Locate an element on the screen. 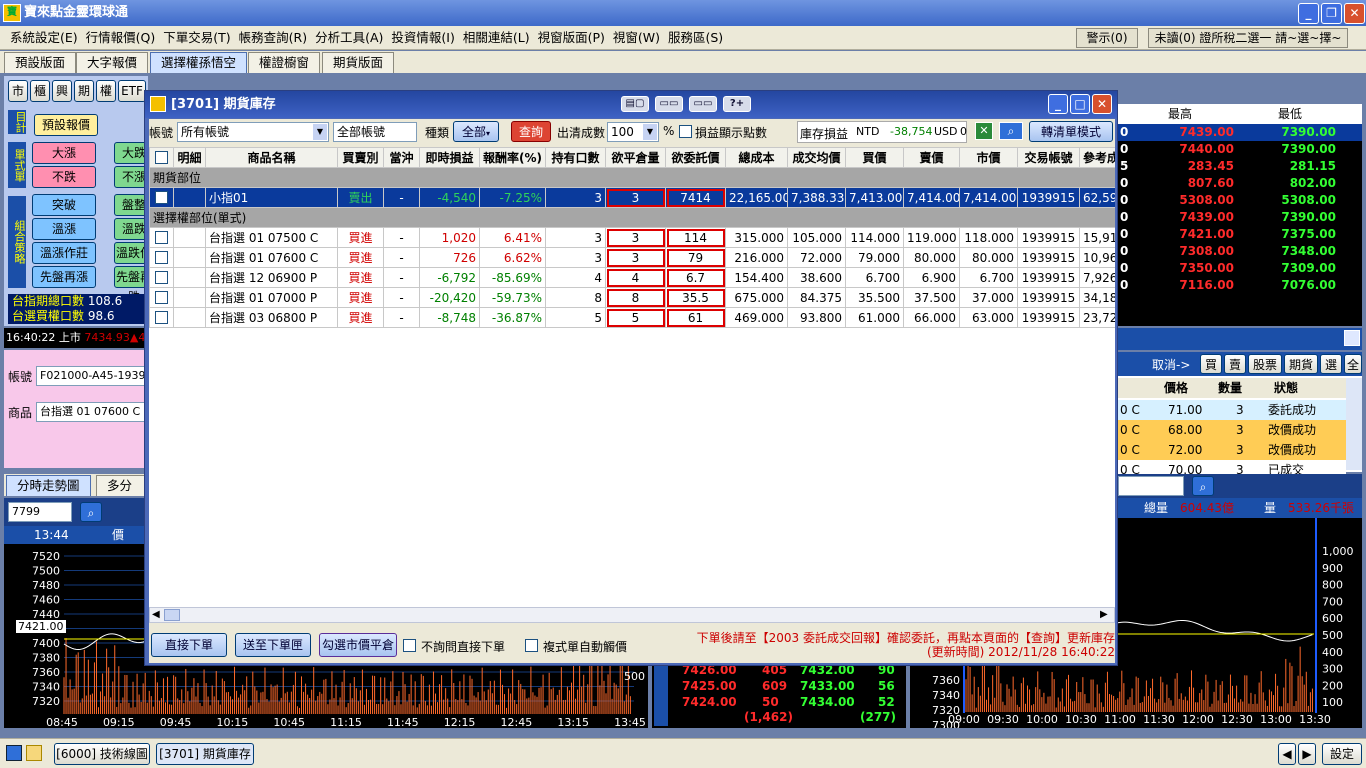 The width and height of the screenshot is (1366, 768). col-header: 當沖 is located at coordinates (401, 157).